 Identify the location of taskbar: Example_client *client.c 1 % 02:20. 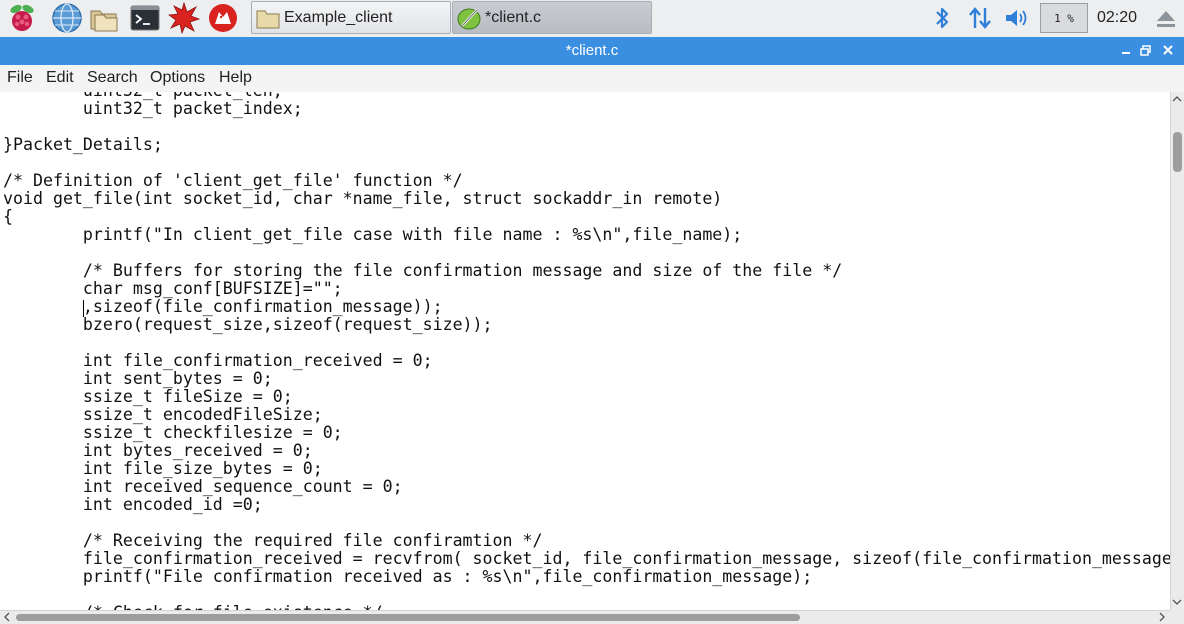
(592, 19).